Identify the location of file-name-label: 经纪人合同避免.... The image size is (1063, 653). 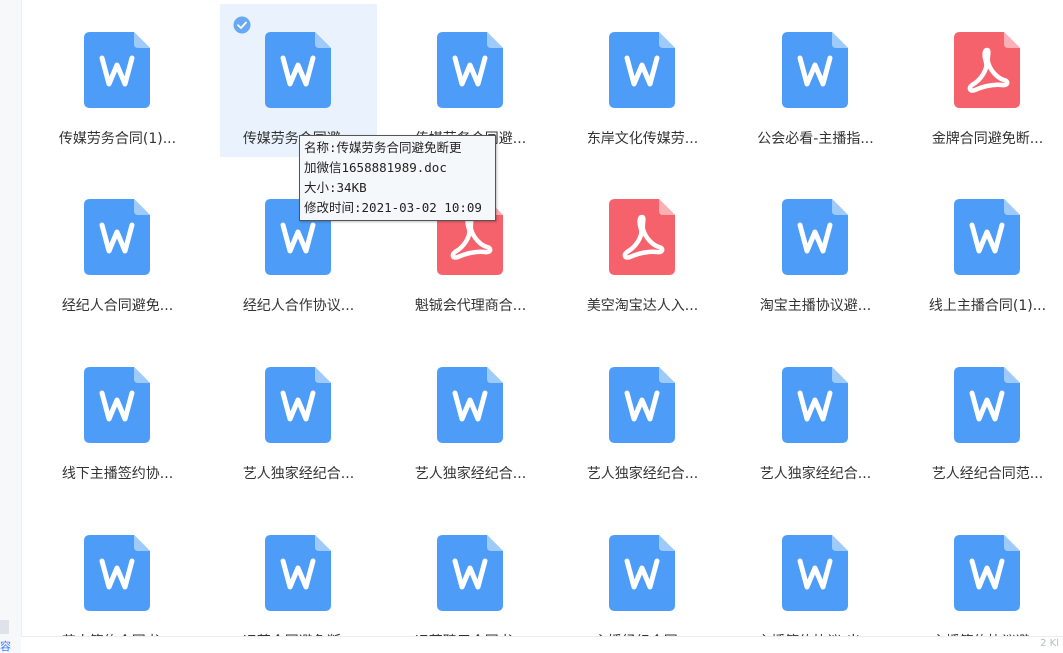
(117, 306).